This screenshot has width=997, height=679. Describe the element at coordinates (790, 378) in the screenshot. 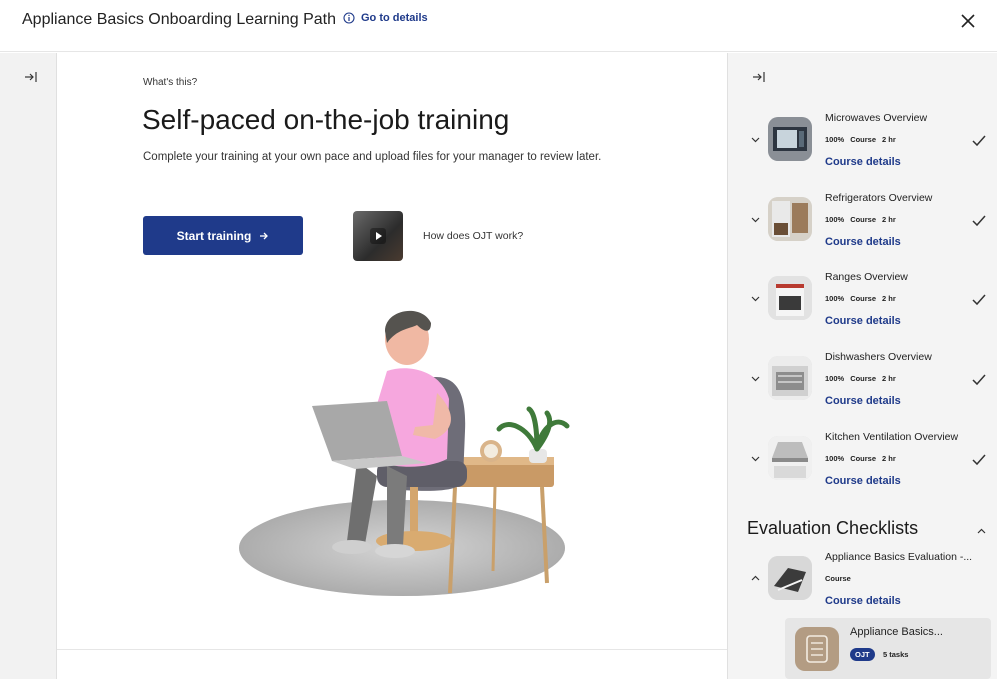

I see `dishwasher-thumbnail` at that location.